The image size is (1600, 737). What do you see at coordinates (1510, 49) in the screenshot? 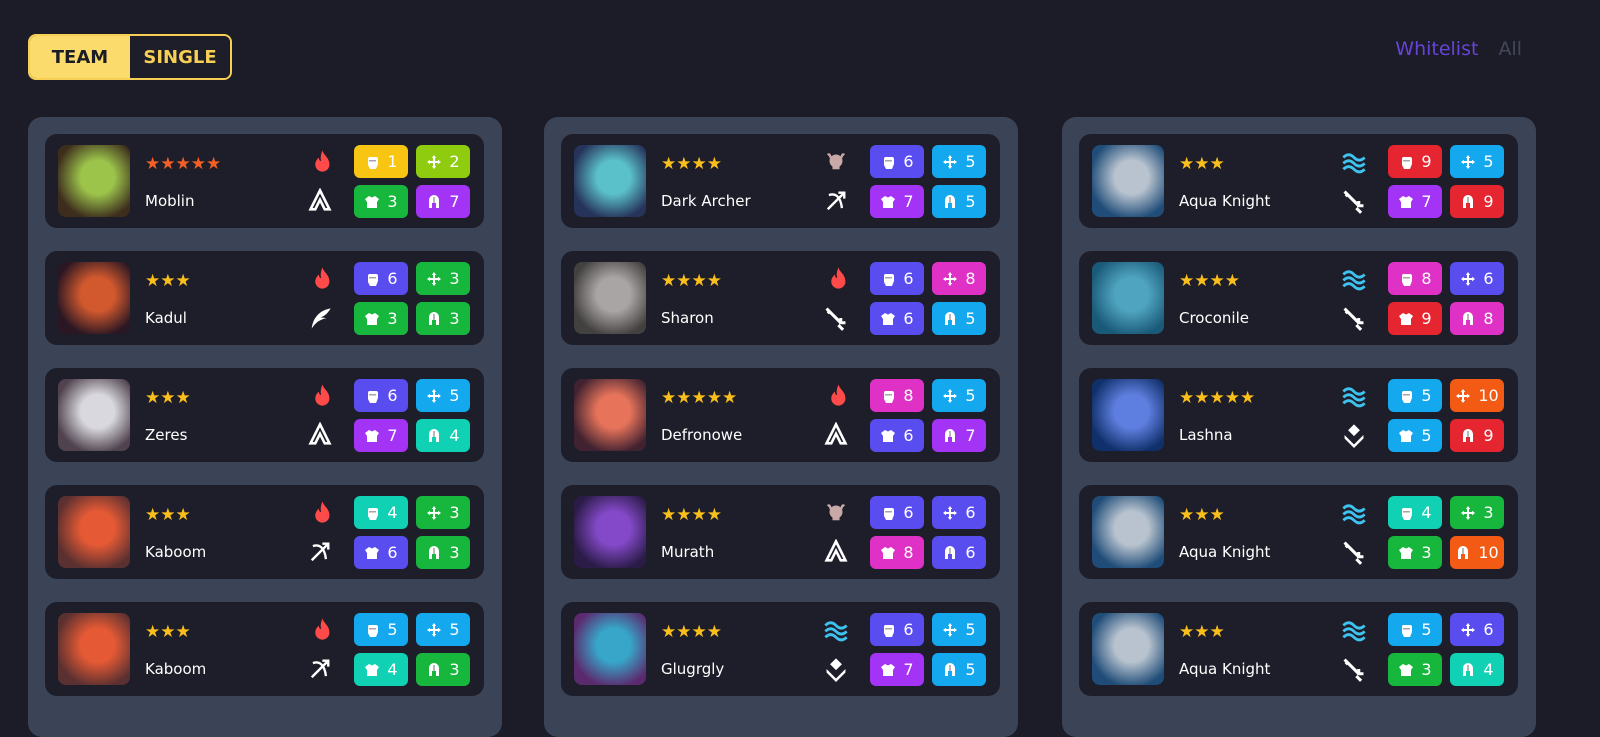
I see `all-filter: All` at bounding box center [1510, 49].